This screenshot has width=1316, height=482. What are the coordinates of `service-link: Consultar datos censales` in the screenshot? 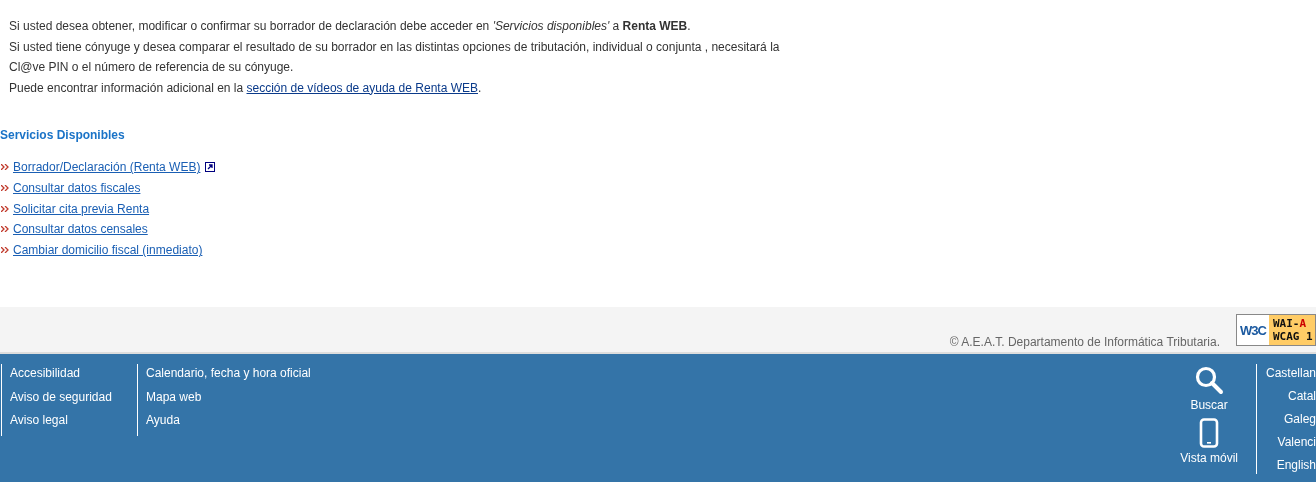 It's located at (80, 229).